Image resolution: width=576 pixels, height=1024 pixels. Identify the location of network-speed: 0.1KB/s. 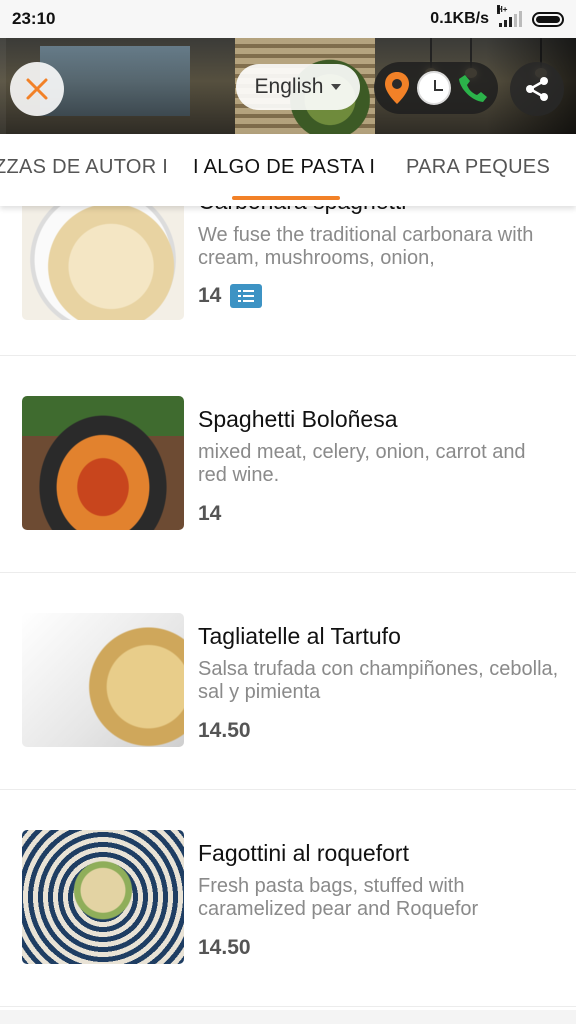
(459, 18).